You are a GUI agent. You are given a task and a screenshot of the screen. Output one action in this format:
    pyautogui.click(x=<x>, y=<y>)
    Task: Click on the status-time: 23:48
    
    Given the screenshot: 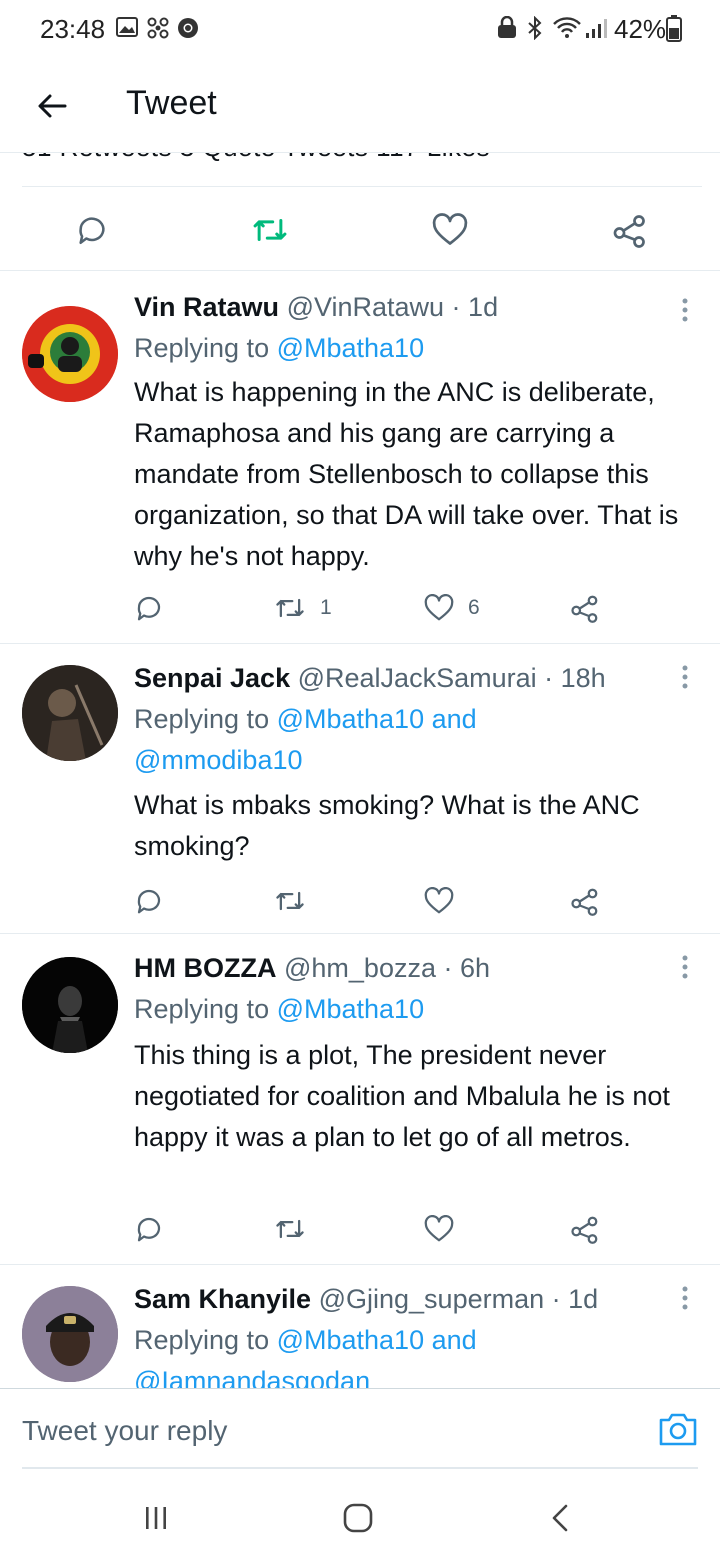 What is the action you would take?
    pyautogui.click(x=73, y=29)
    